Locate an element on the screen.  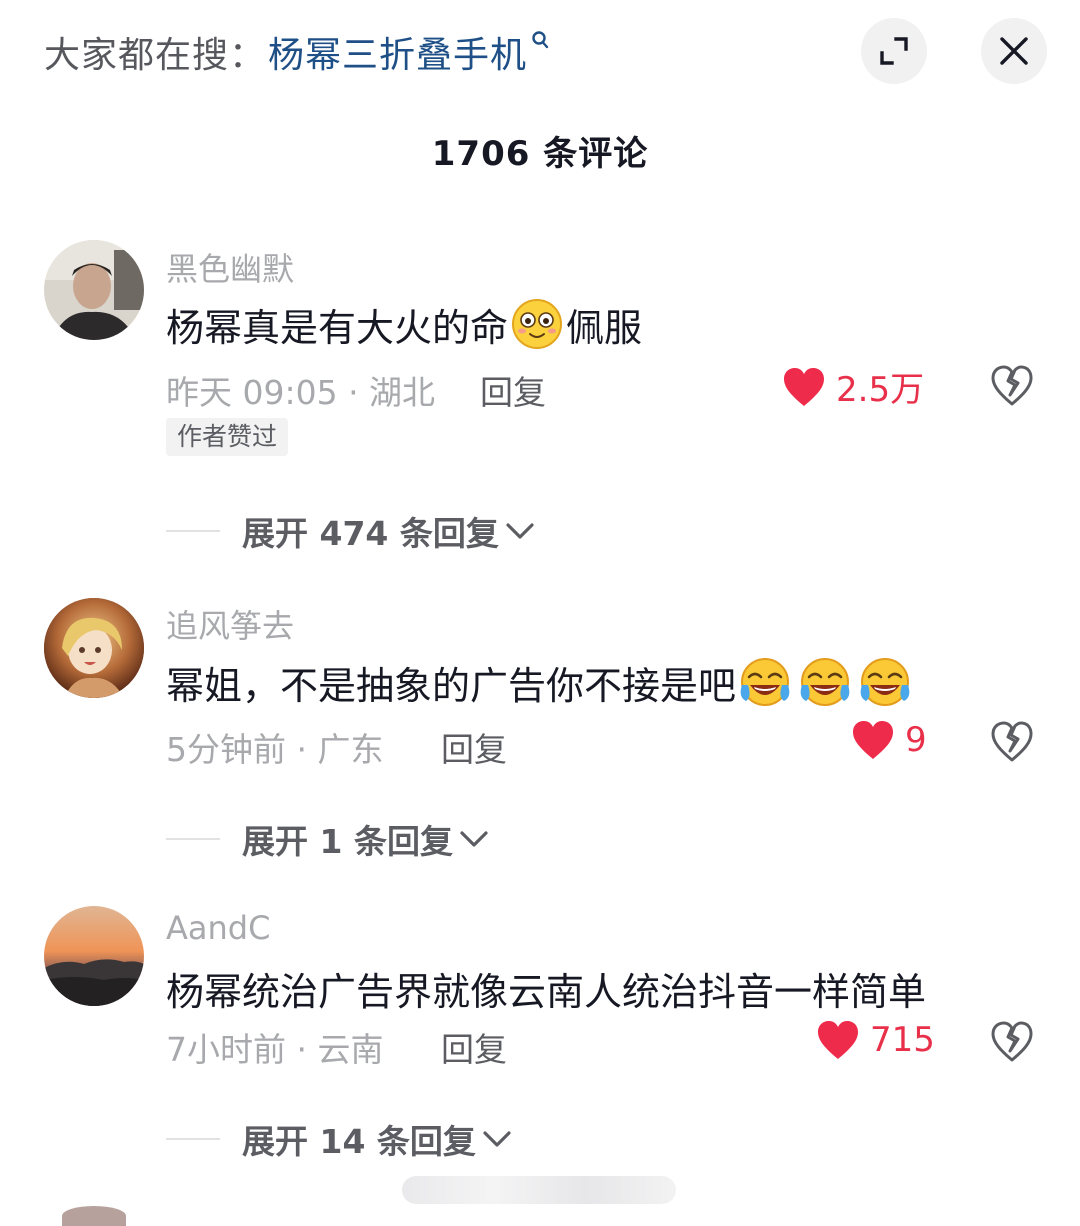
username: 追风筝去 is located at coordinates (230, 624).